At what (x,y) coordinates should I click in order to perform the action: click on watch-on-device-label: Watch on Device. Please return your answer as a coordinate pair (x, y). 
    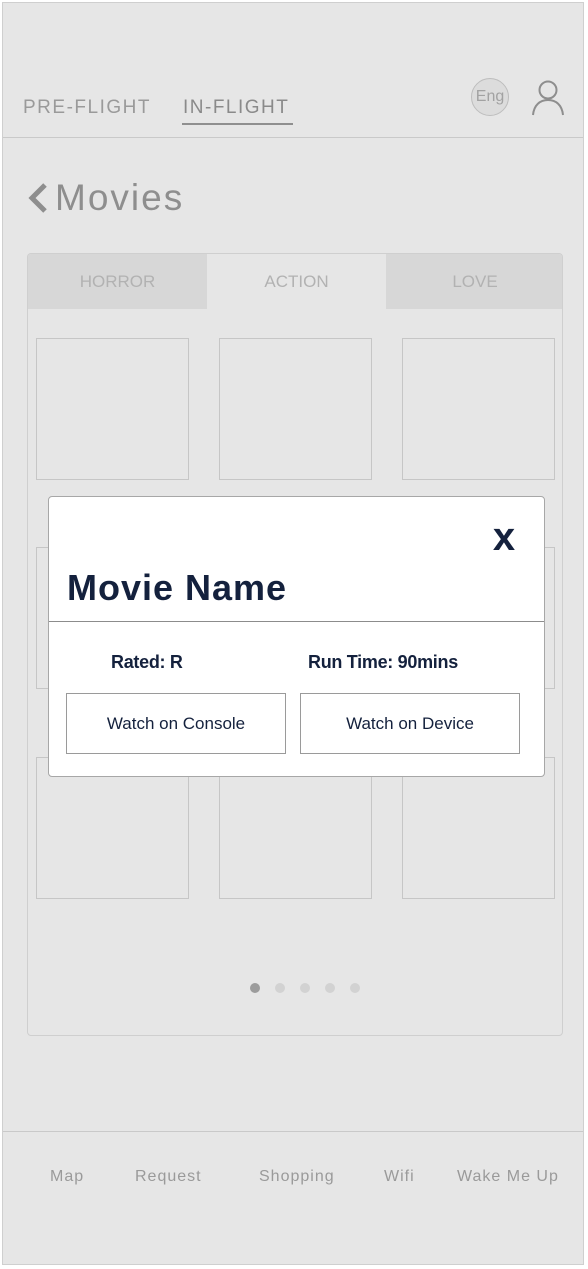
    Looking at the image, I should click on (410, 723).